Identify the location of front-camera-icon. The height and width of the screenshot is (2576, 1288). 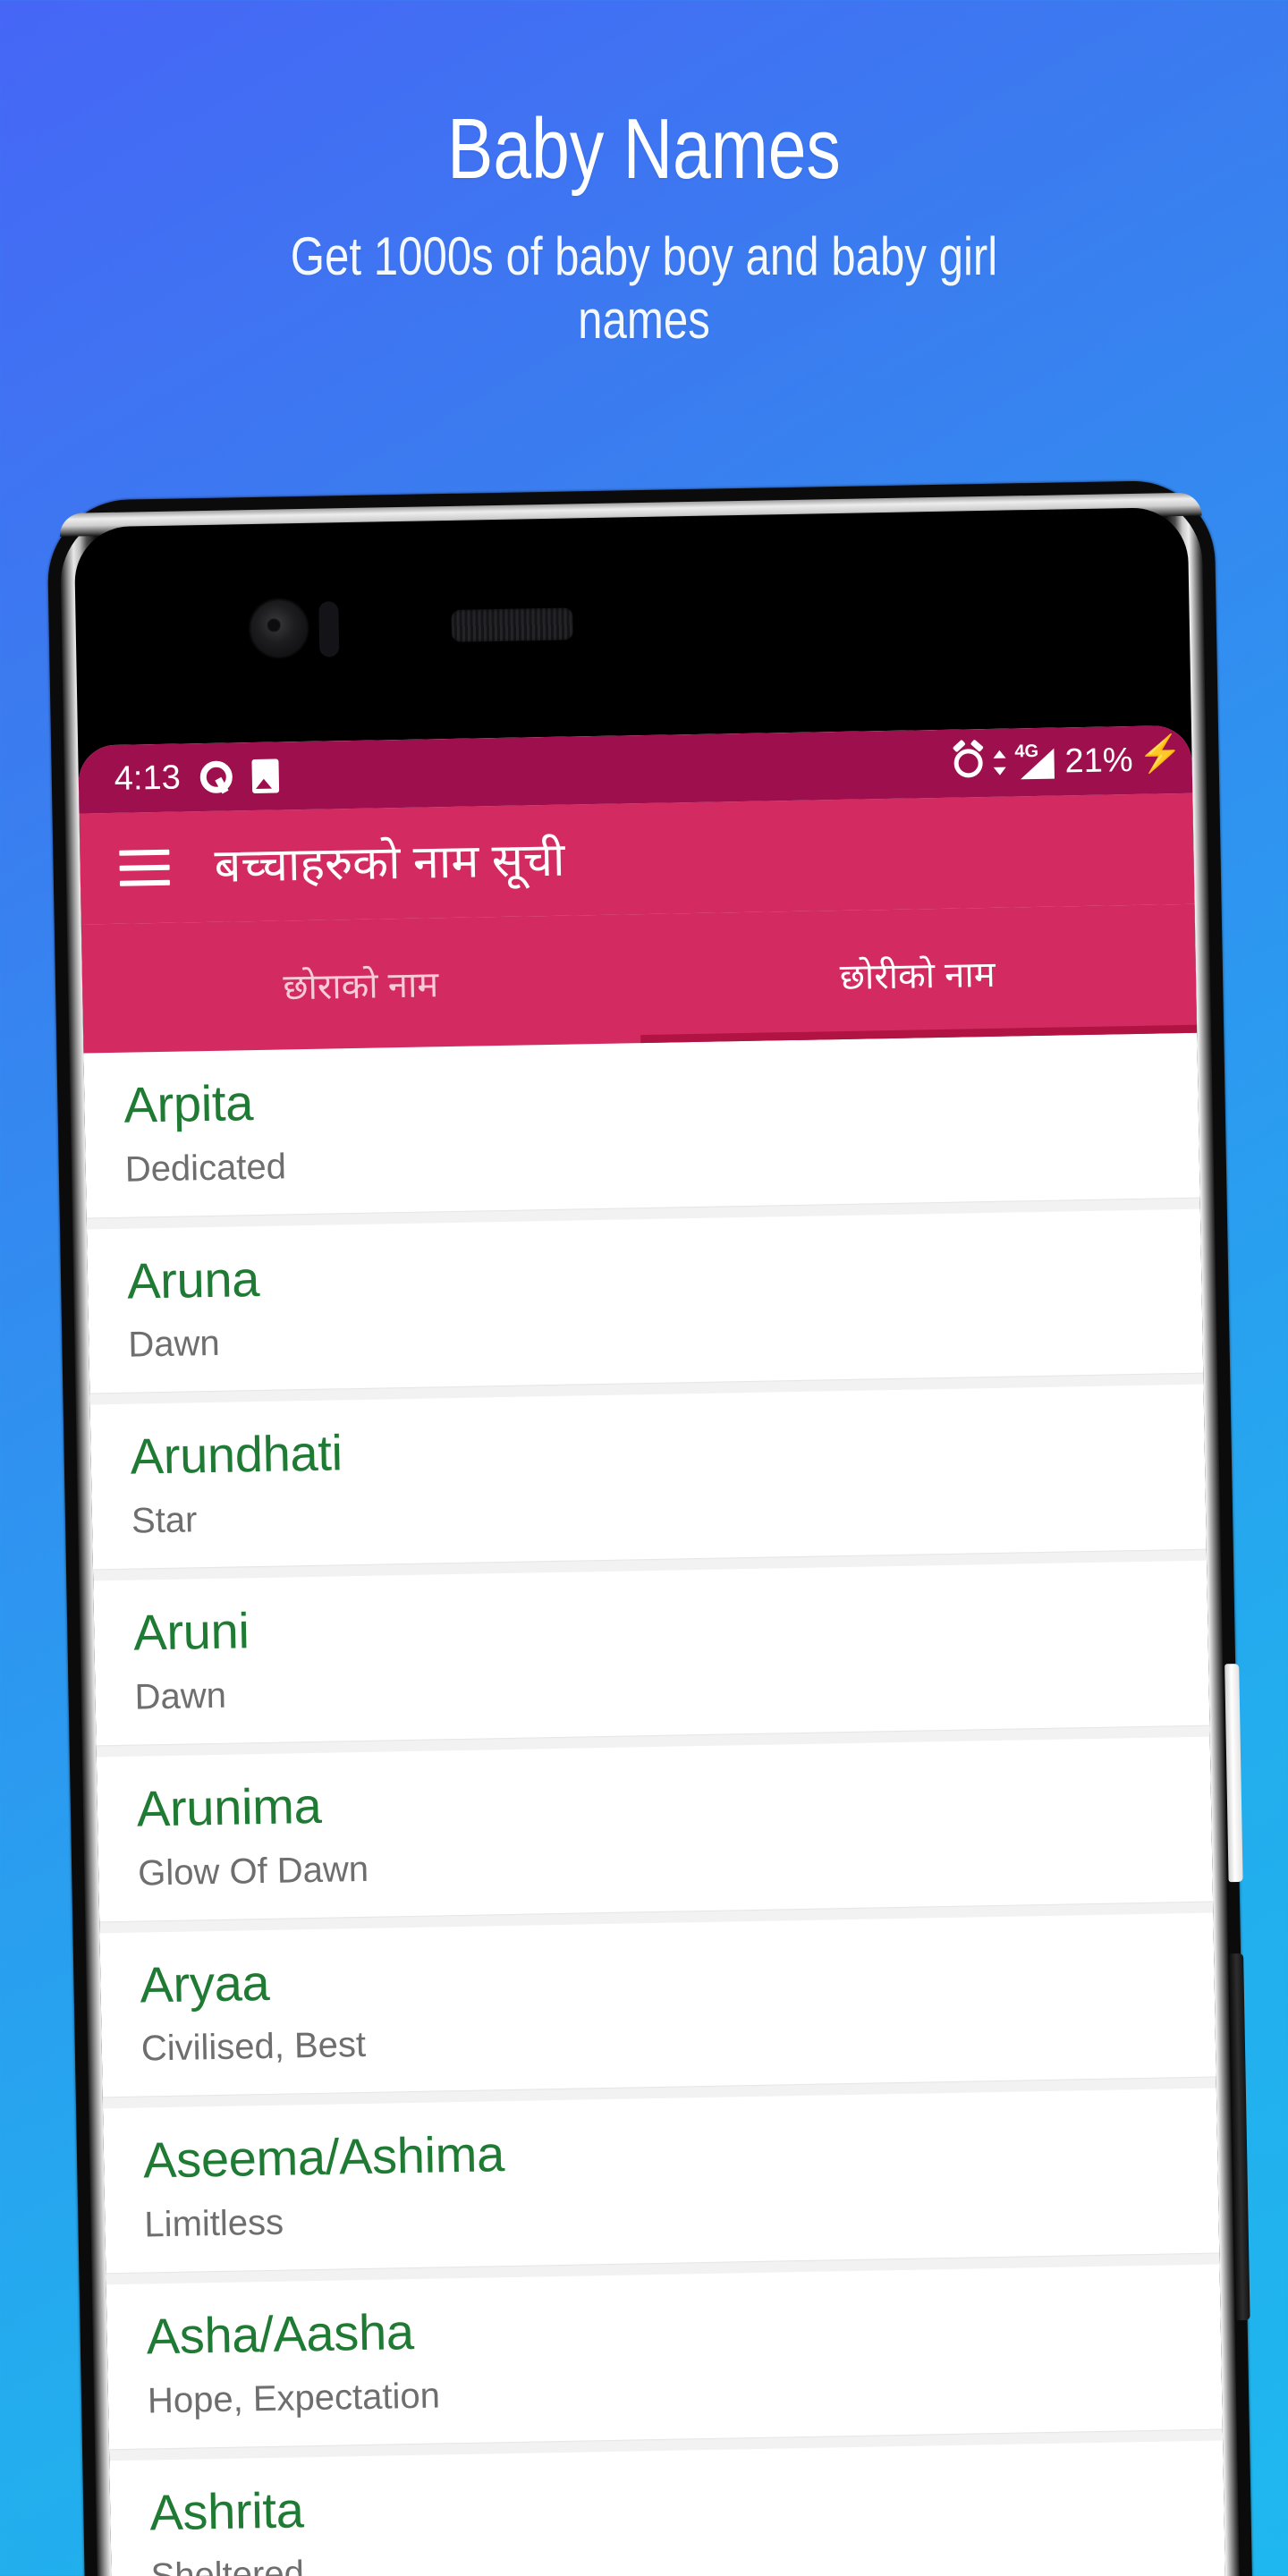
(279, 628).